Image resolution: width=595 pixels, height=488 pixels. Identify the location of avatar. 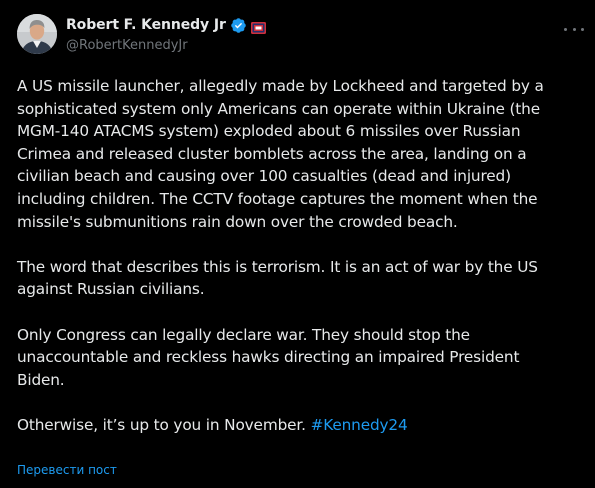
(37, 34).